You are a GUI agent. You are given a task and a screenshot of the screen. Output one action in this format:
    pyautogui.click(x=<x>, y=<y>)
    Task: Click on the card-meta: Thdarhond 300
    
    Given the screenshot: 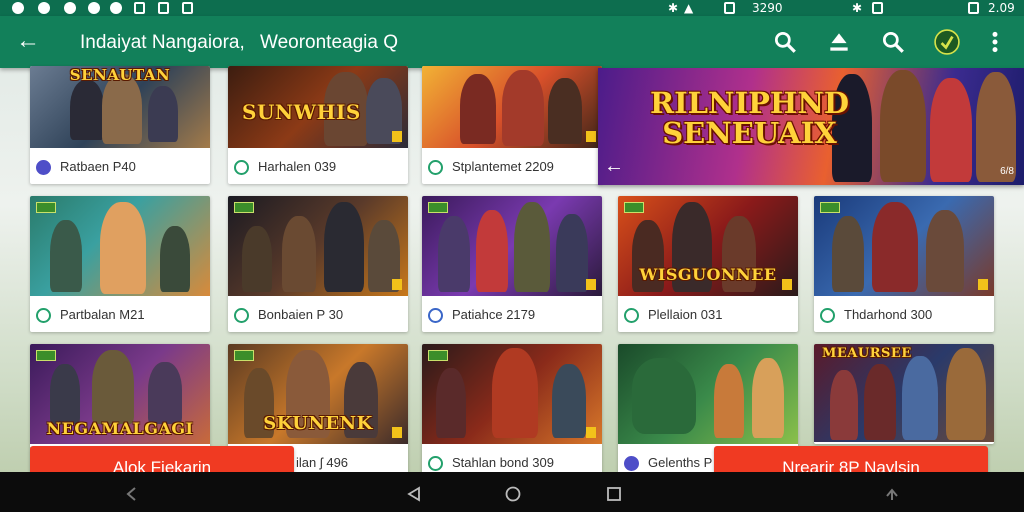 What is the action you would take?
    pyautogui.click(x=904, y=315)
    